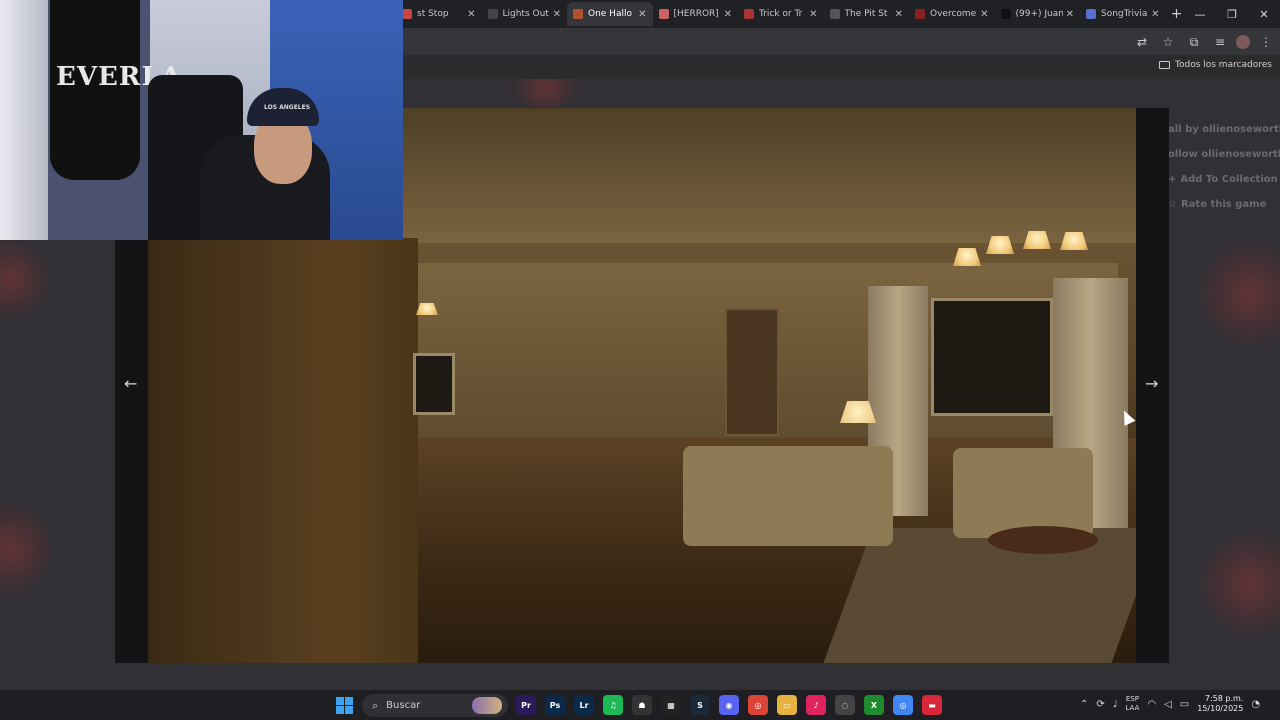 The width and height of the screenshot is (1280, 720). I want to click on tab-label: [HERROR], so click(696, 14).